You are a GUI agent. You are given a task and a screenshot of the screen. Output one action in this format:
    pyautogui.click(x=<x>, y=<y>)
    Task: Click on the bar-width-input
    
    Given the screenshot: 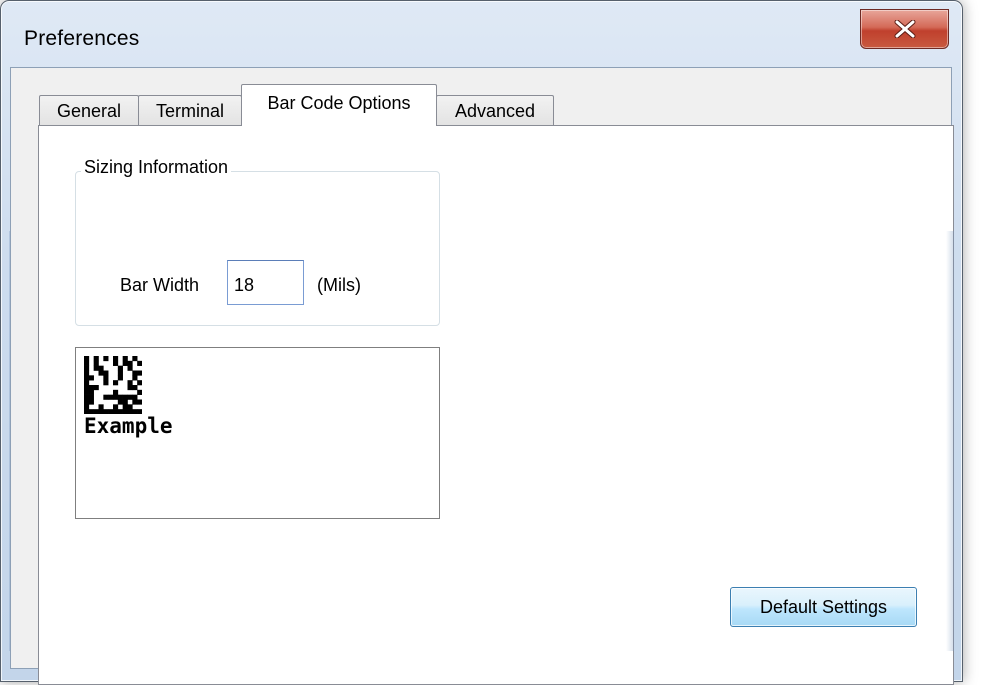 What is the action you would take?
    pyautogui.click(x=265, y=282)
    